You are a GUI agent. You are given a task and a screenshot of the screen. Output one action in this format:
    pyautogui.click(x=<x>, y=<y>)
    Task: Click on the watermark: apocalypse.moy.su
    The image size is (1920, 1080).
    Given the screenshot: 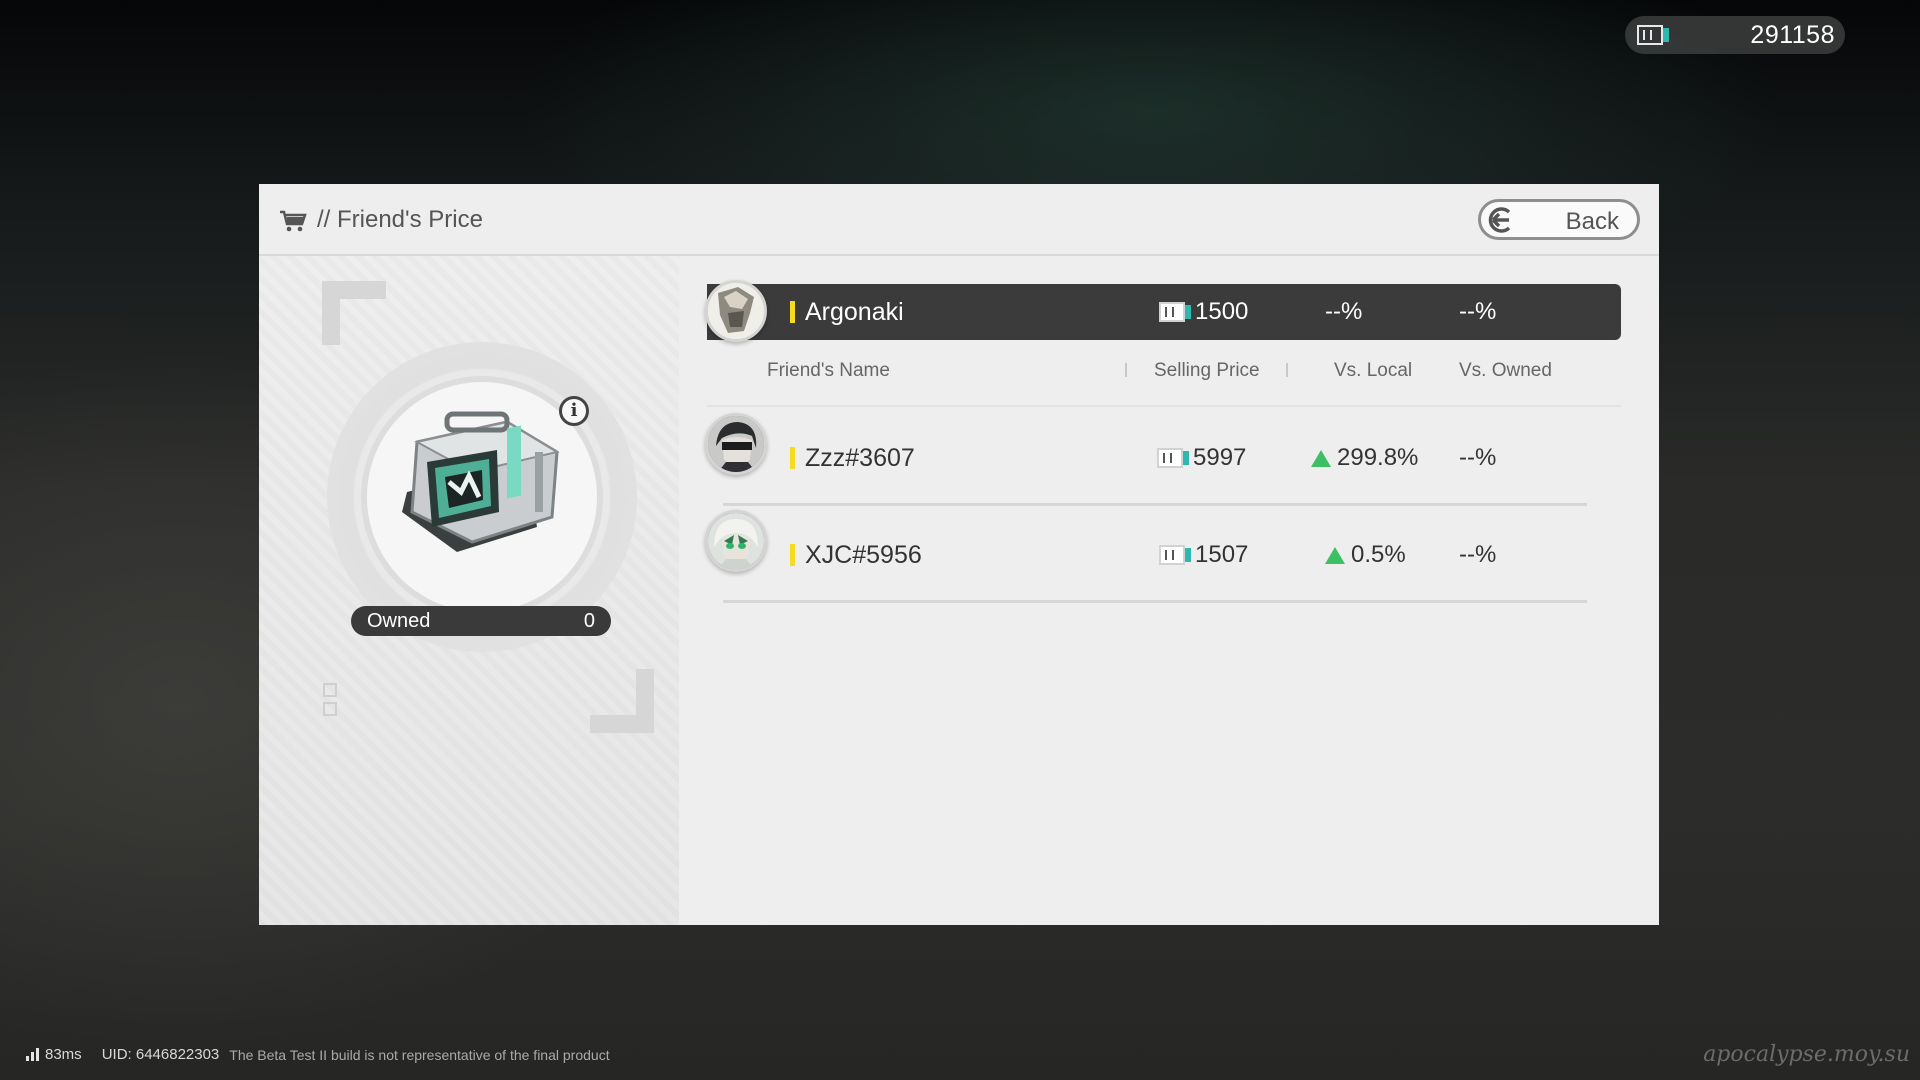 What is the action you would take?
    pyautogui.click(x=1806, y=1054)
    